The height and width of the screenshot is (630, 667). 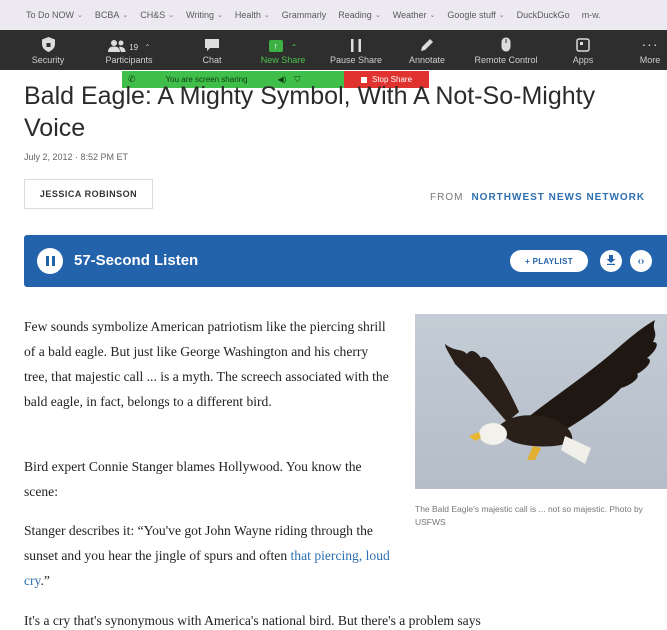 I want to click on bookmark-google-stuff: Google stuff ⌄, so click(x=475, y=15).